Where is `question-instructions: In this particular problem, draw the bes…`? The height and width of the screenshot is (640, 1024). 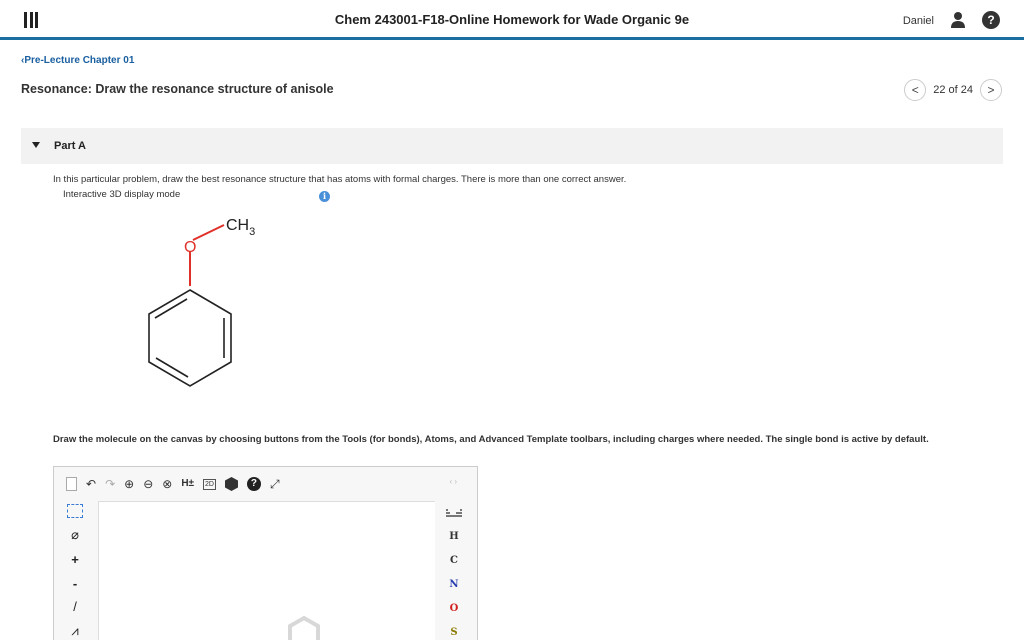
question-instructions: In this particular problem, draw the bes… is located at coordinates (340, 179).